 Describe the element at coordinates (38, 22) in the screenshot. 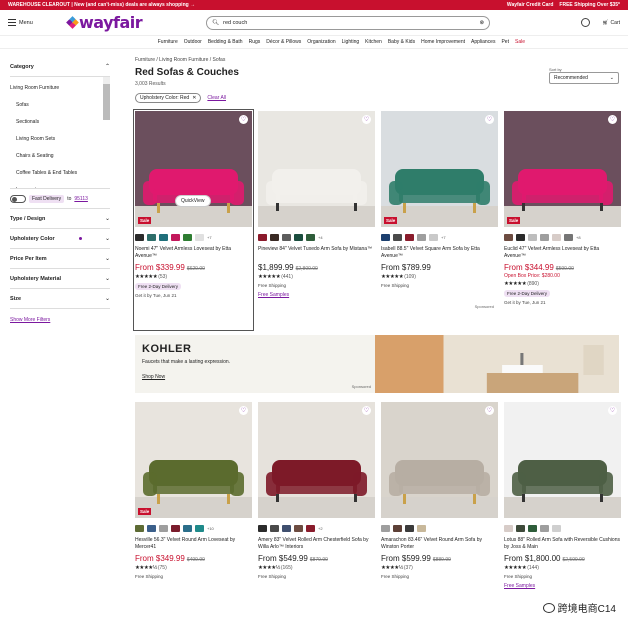

I see `menu-button: Menu` at that location.